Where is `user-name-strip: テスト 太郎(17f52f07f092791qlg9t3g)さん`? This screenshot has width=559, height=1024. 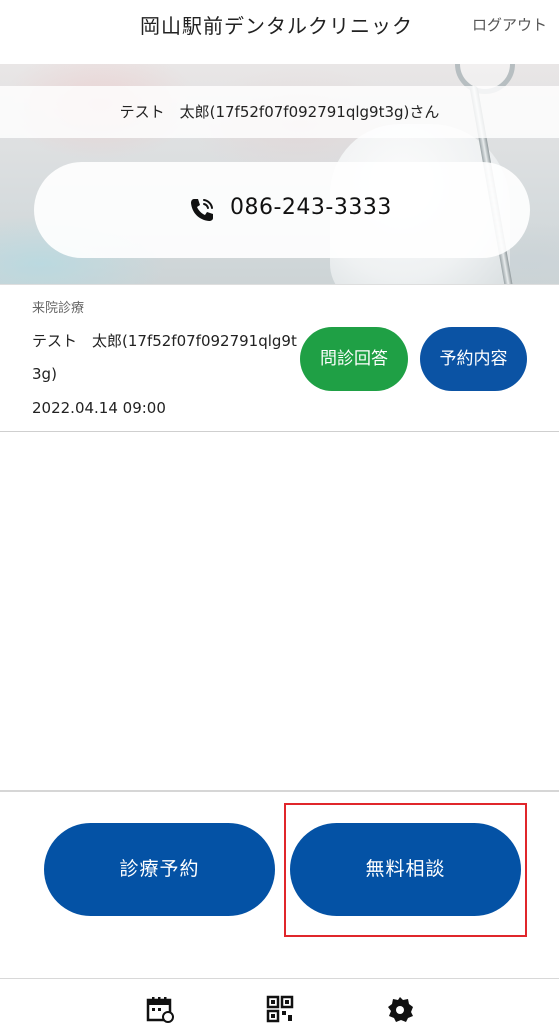
user-name-strip: テスト 太郎(17f52f07f092791qlg9t3g)さん is located at coordinates (279, 112).